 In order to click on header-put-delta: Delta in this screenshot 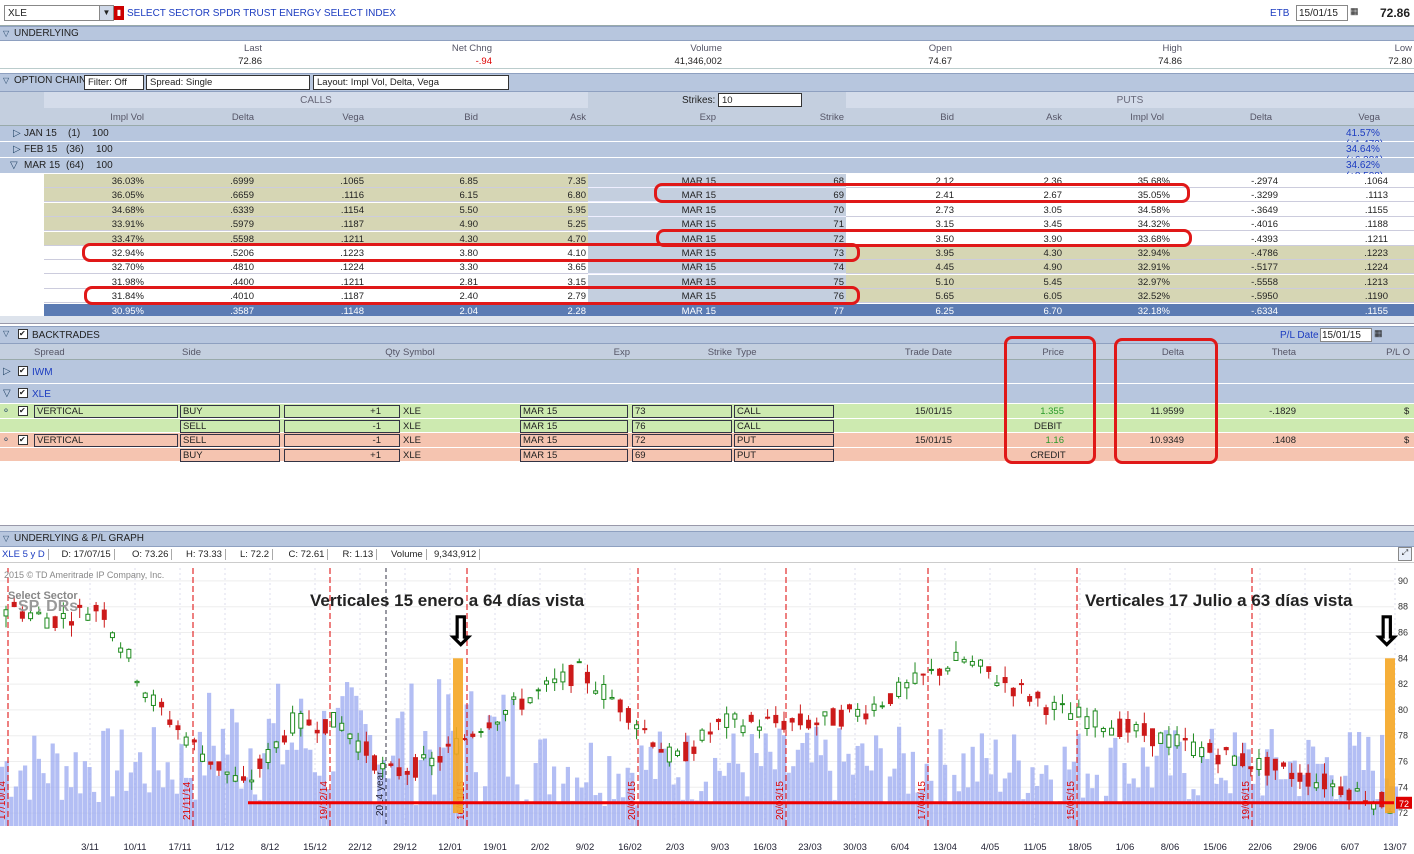, I will do `click(1222, 117)`.